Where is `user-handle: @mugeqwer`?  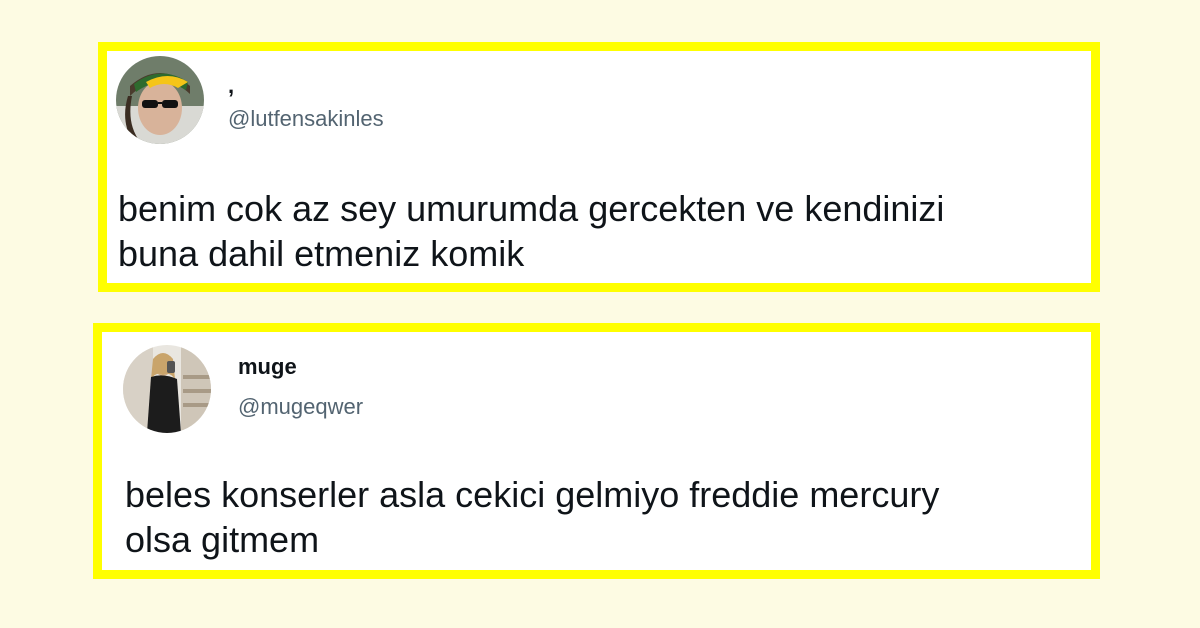 user-handle: @mugeqwer is located at coordinates (300, 407).